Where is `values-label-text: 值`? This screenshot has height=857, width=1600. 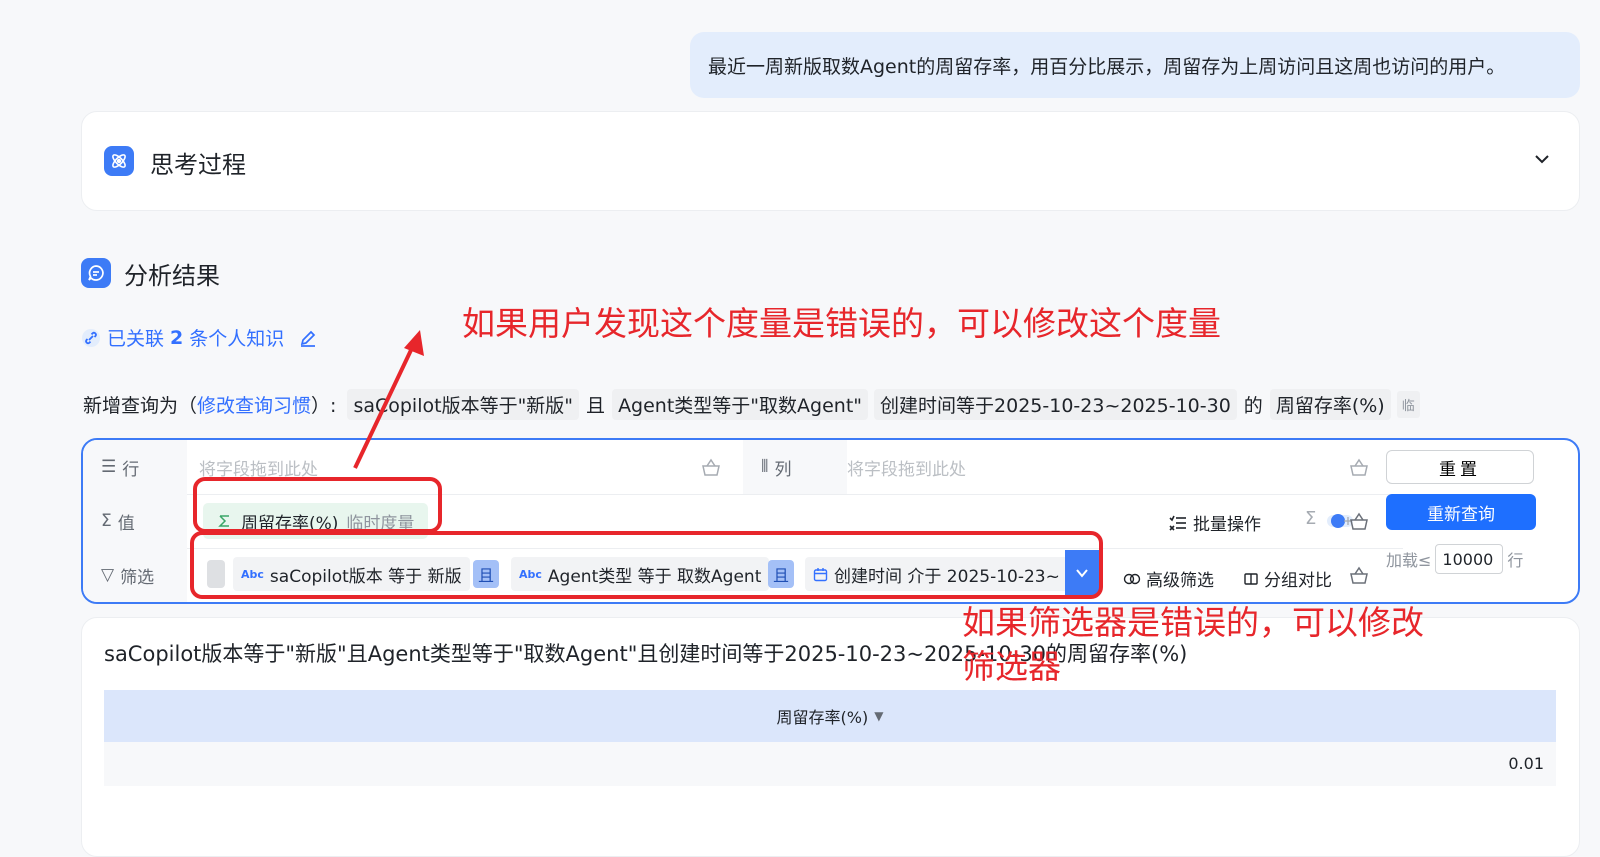
values-label-text: 值 is located at coordinates (126, 523).